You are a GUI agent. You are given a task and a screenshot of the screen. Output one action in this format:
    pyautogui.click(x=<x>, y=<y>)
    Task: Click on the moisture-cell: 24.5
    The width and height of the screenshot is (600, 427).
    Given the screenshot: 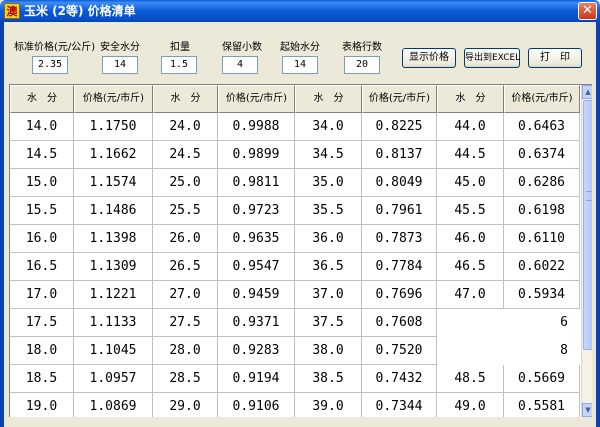 What is the action you would take?
    pyautogui.click(x=185, y=155)
    